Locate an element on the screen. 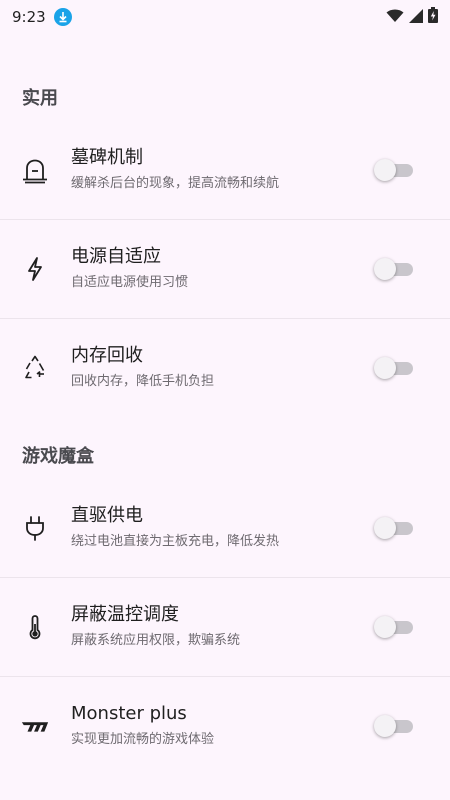 This screenshot has height=800, width=450. thermometer-icon is located at coordinates (35, 627).